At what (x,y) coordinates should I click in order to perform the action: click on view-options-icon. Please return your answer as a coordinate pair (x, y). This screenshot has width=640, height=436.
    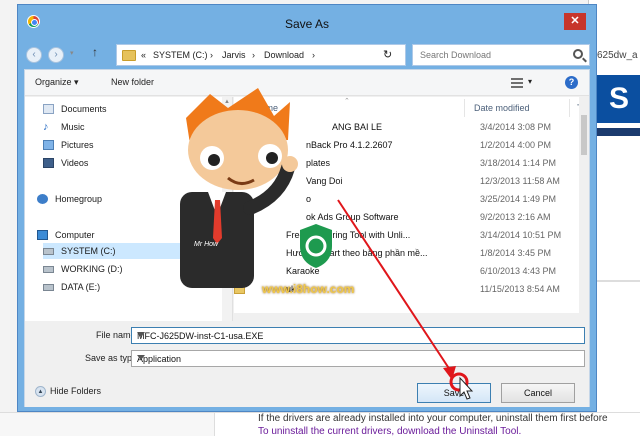
    Looking at the image, I should click on (517, 83).